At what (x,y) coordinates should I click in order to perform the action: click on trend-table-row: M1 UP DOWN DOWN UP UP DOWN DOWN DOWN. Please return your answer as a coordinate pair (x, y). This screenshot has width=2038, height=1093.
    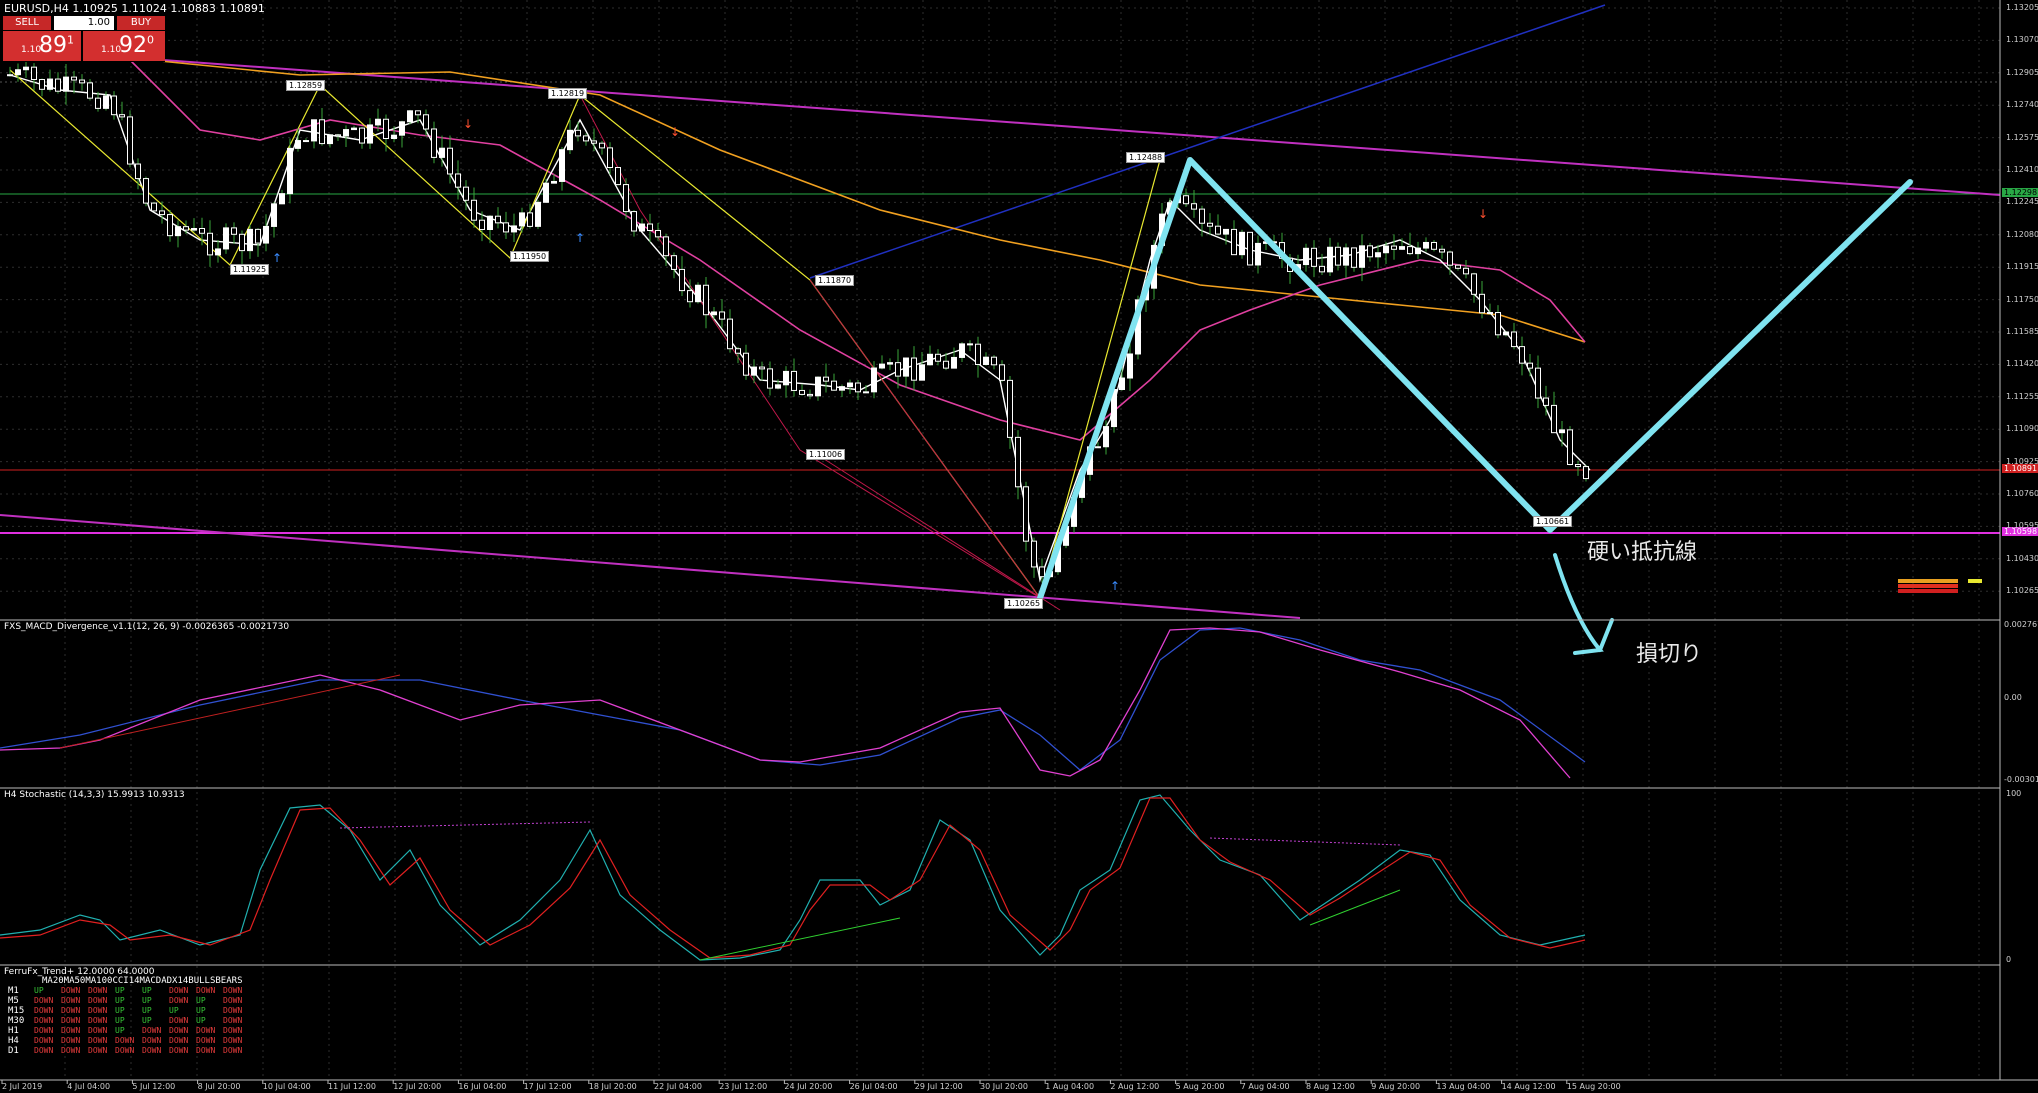
    Looking at the image, I should click on (129, 991).